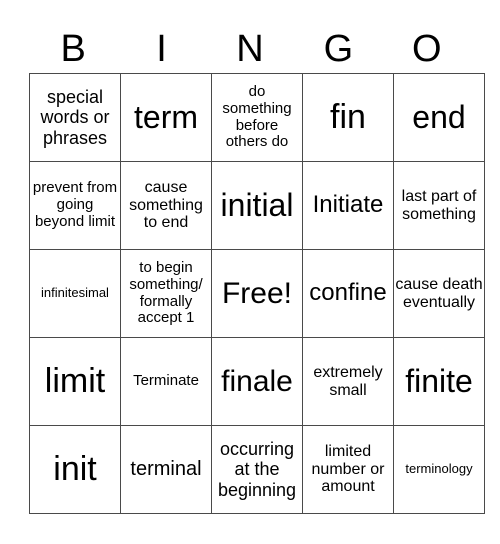  I want to click on header-letter-b: B, so click(73, 49).